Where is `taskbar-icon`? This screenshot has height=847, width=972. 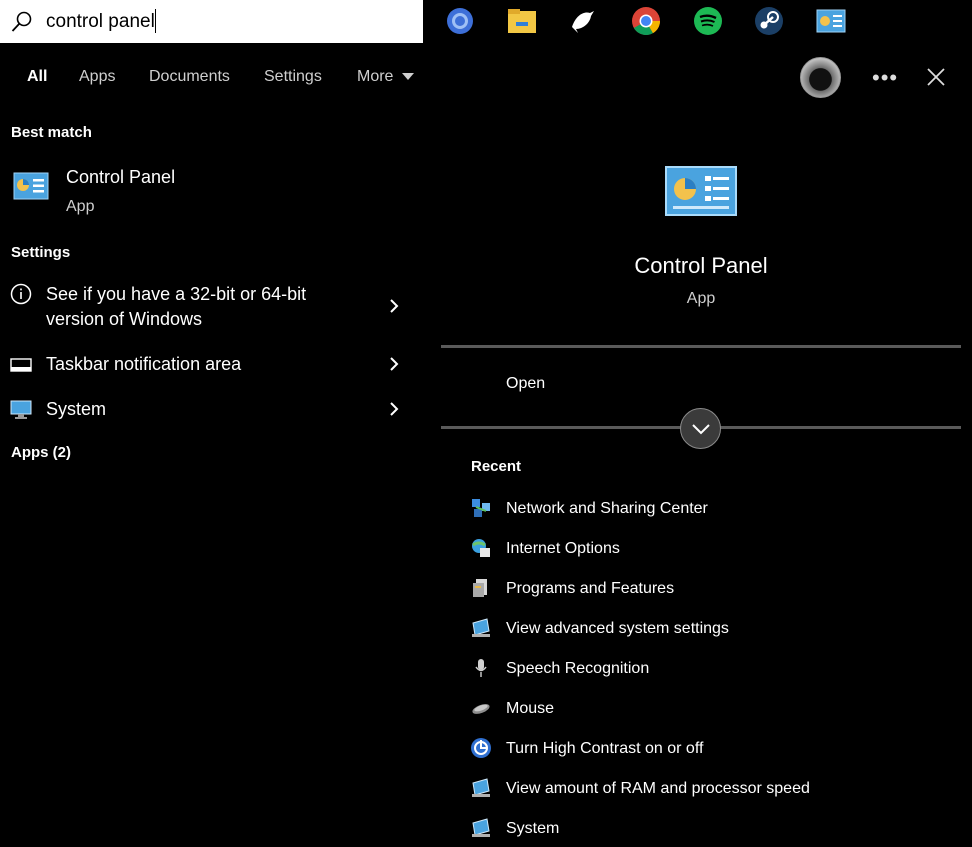 taskbar-icon is located at coordinates (21, 365).